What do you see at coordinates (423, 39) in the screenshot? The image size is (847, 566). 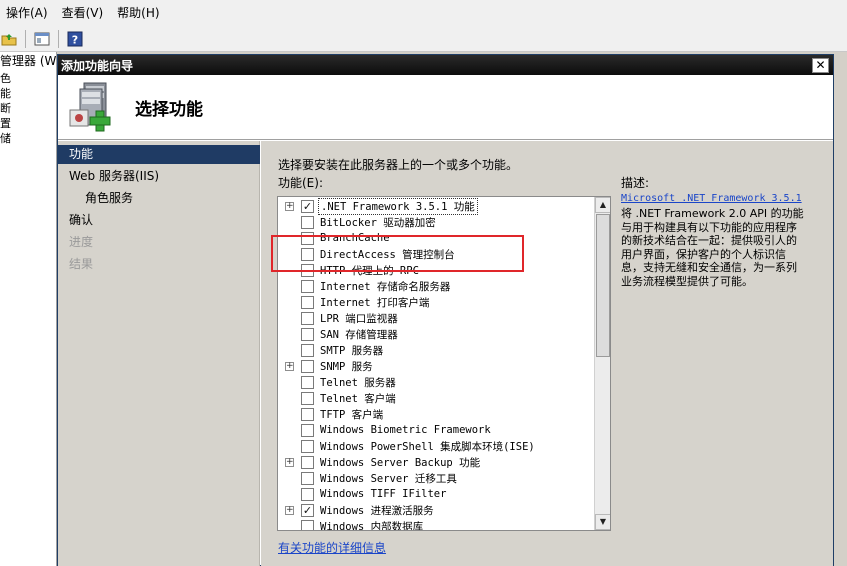 I see `toolbar: ?` at bounding box center [423, 39].